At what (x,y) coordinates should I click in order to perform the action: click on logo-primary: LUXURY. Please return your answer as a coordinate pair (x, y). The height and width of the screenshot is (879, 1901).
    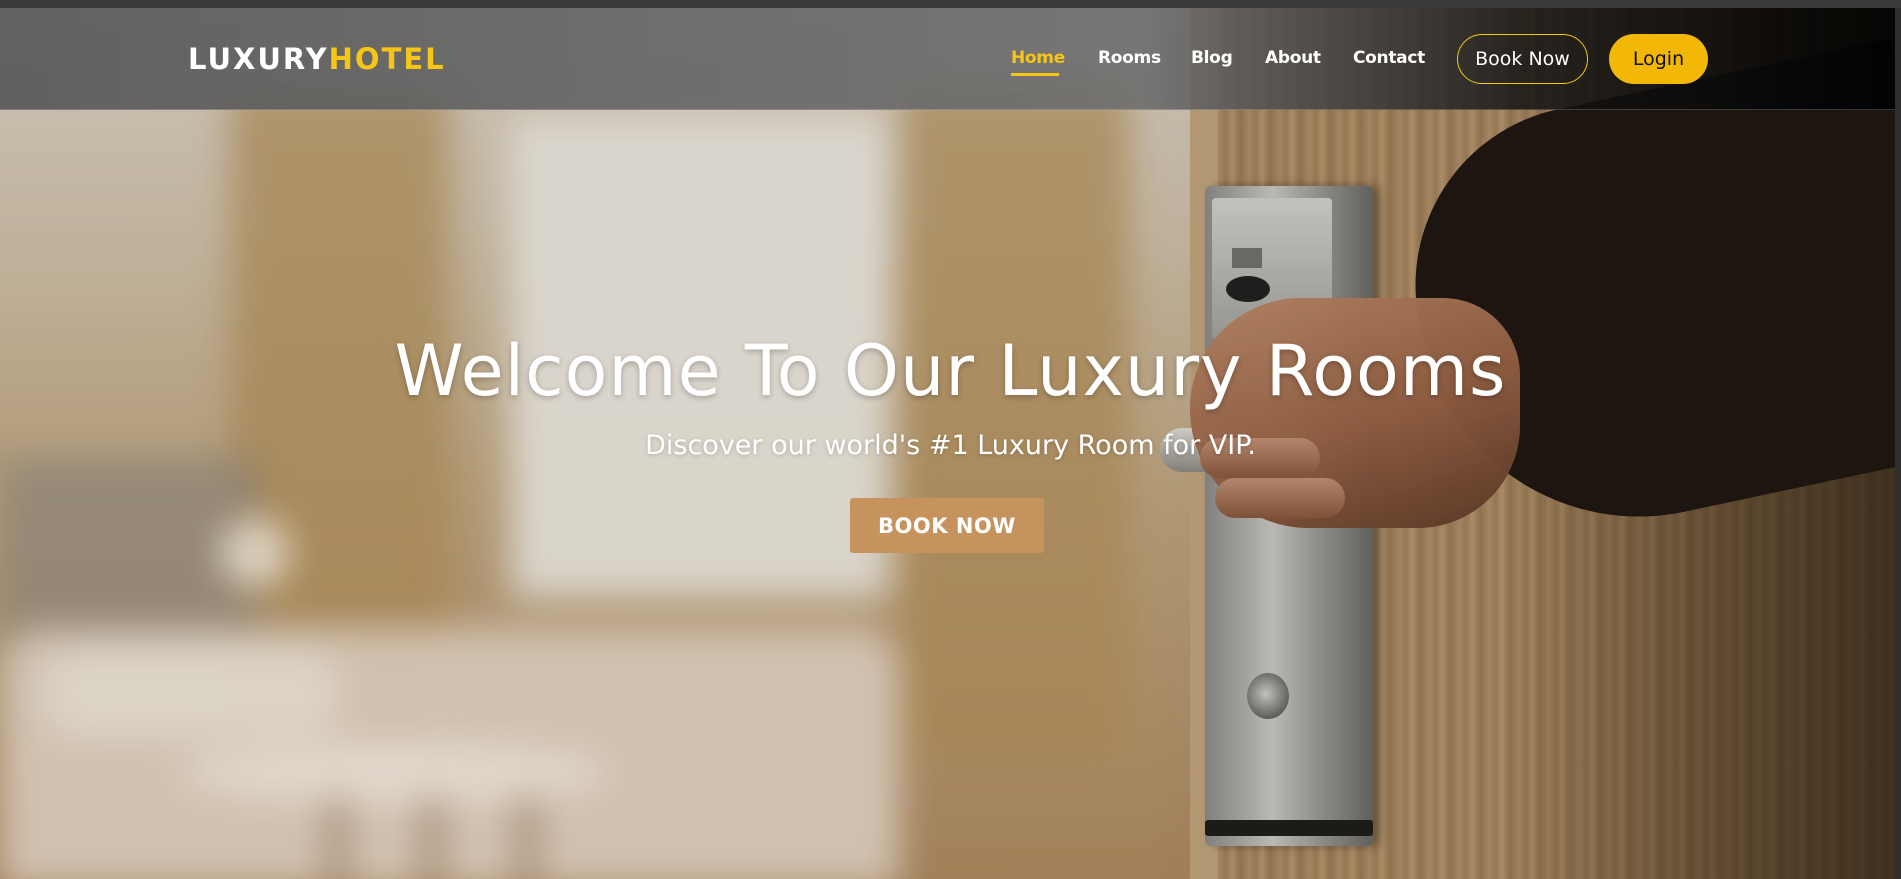
    Looking at the image, I should click on (258, 59).